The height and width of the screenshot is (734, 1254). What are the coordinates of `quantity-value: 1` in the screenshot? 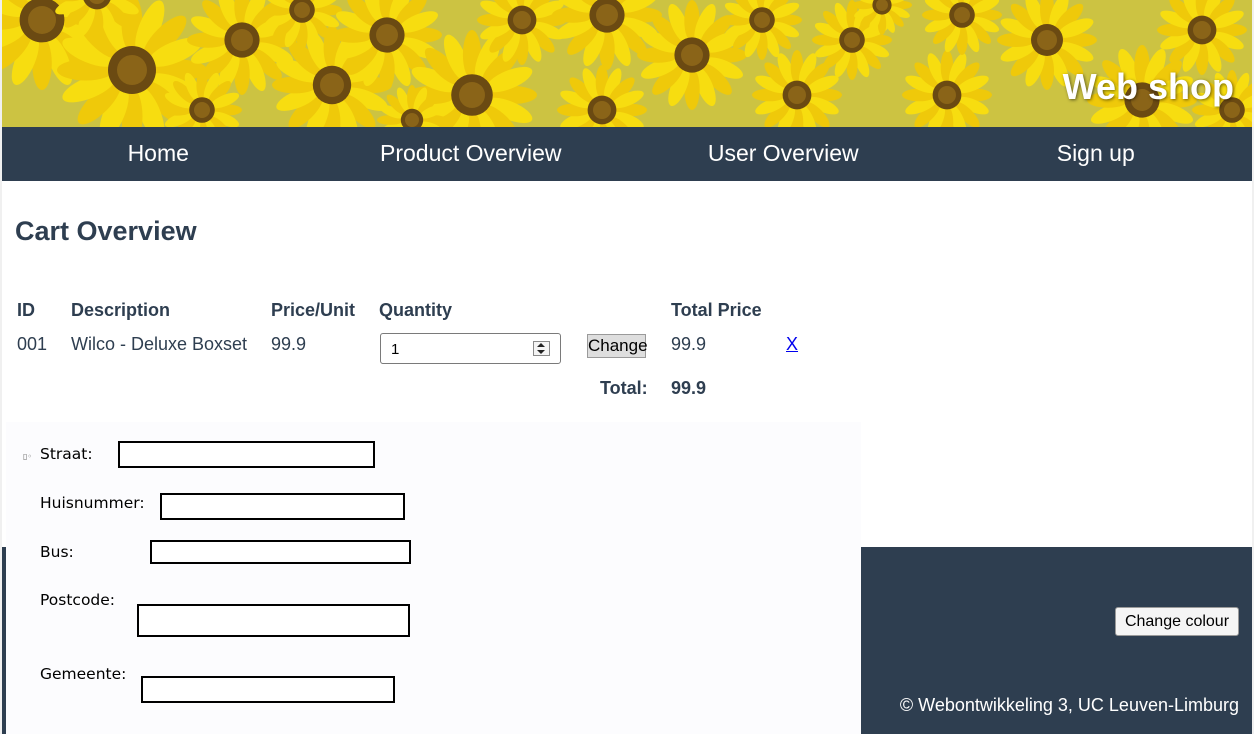 It's located at (395, 349).